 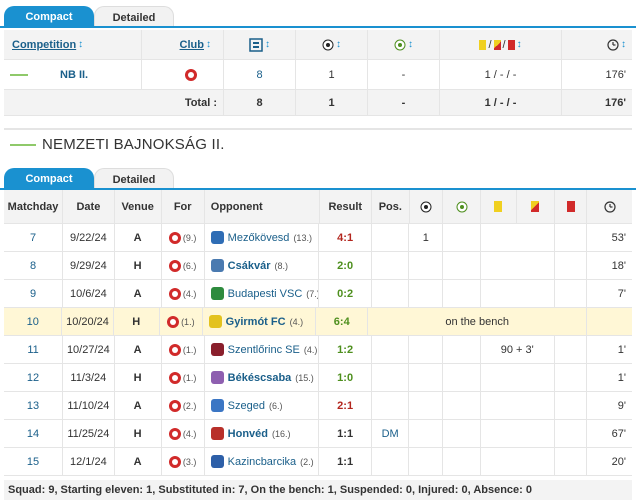 What do you see at coordinates (597, 44) in the screenshot?
I see `header-minutes: ↕` at bounding box center [597, 44].